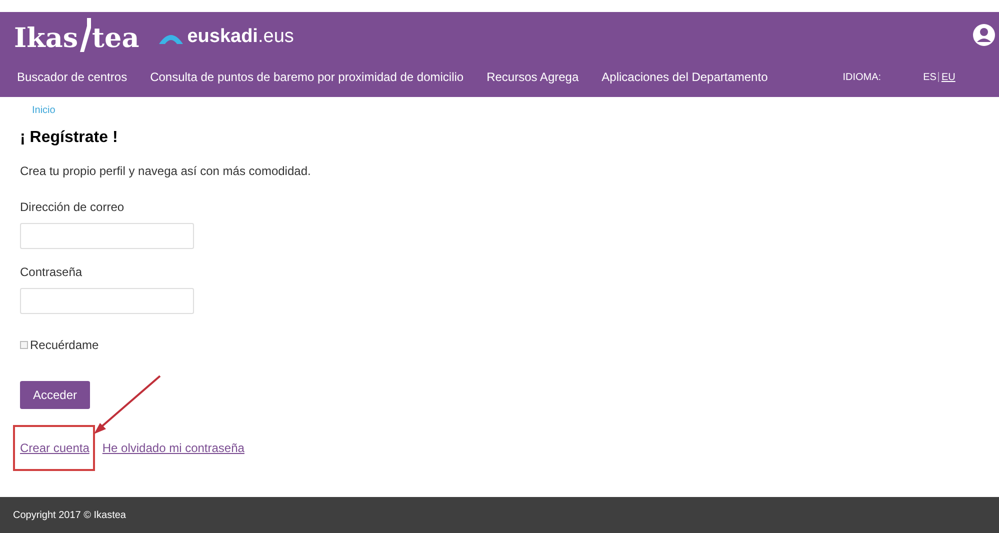  Describe the element at coordinates (307, 77) in the screenshot. I see `nav-link: Consulta de puntos de baremo por proximidad de domicilio` at that location.